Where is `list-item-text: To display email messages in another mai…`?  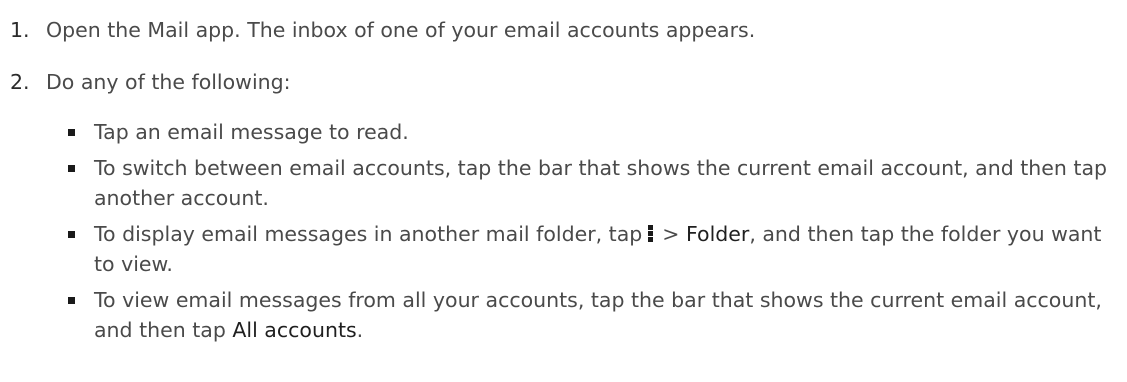
list-item-text: To display email messages in another mai… is located at coordinates (368, 234).